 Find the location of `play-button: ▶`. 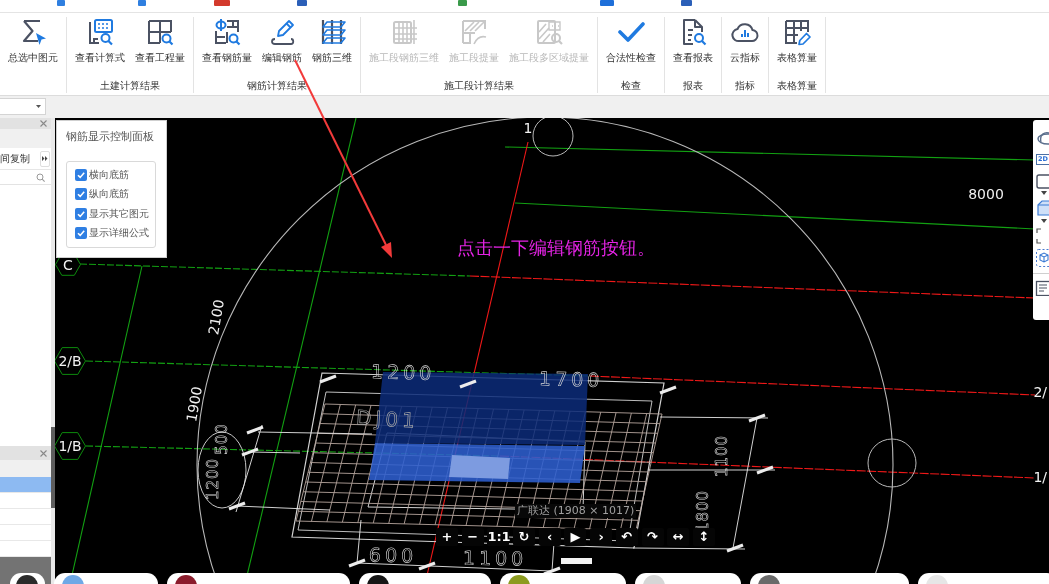

play-button: ▶ is located at coordinates (575, 537).